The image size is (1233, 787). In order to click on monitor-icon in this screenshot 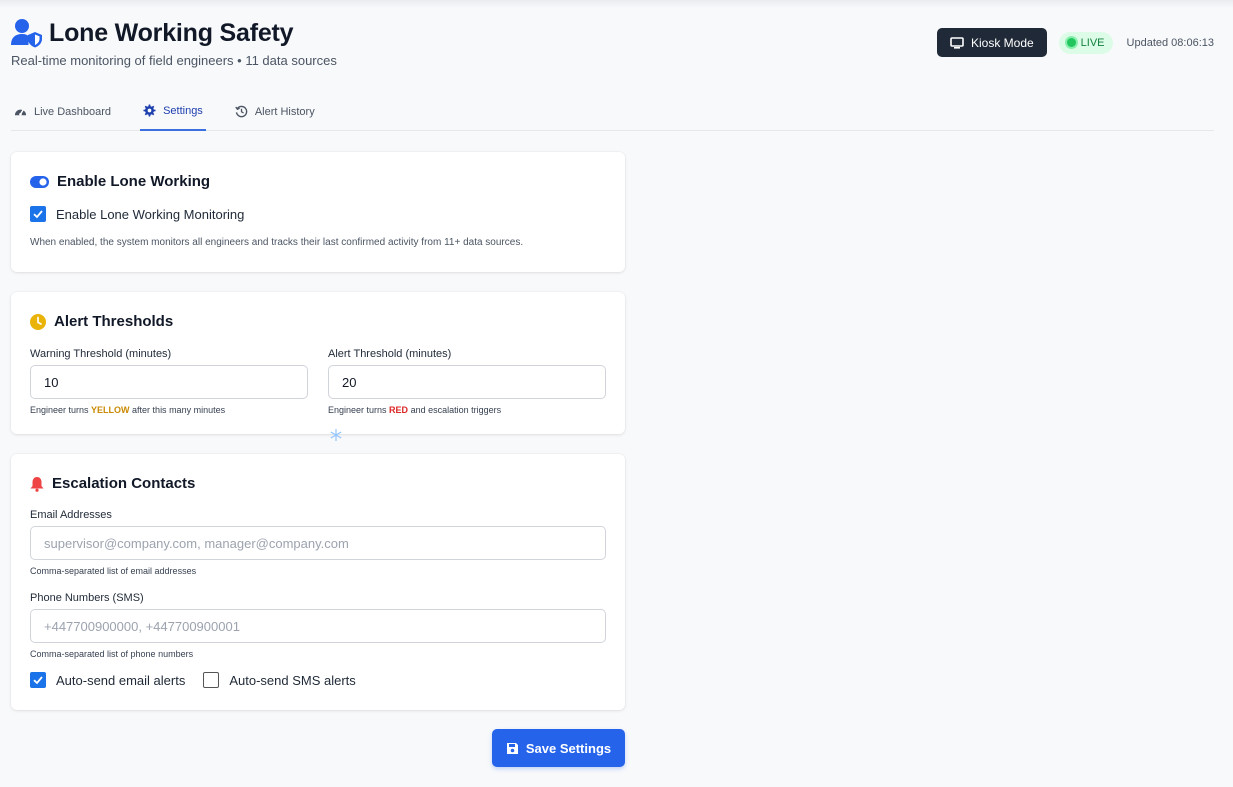, I will do `click(957, 42)`.